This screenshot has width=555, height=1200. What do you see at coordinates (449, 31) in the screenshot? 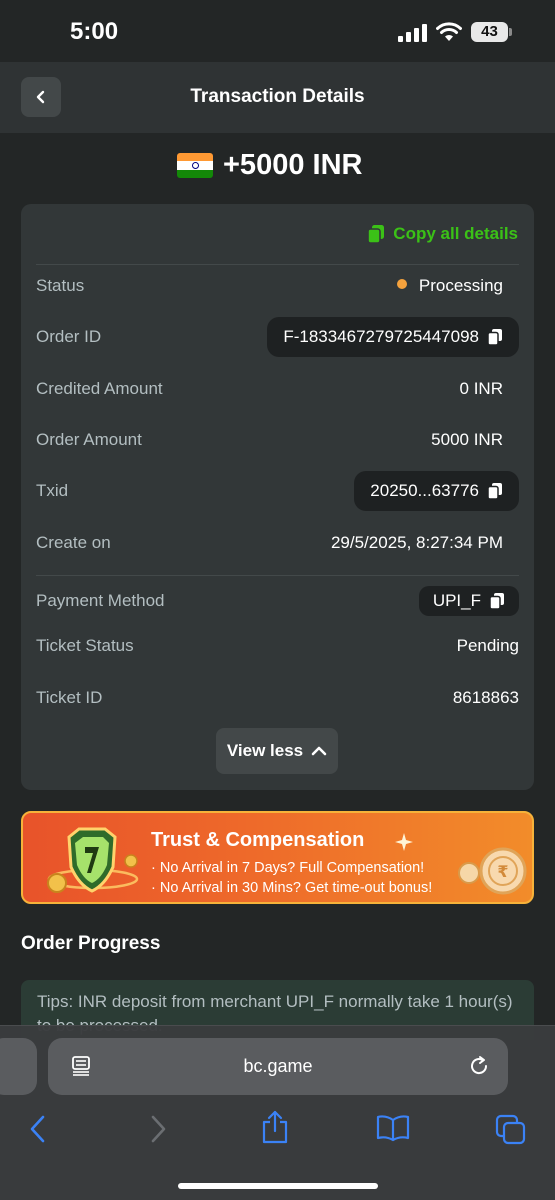
I see `wifi-icon` at bounding box center [449, 31].